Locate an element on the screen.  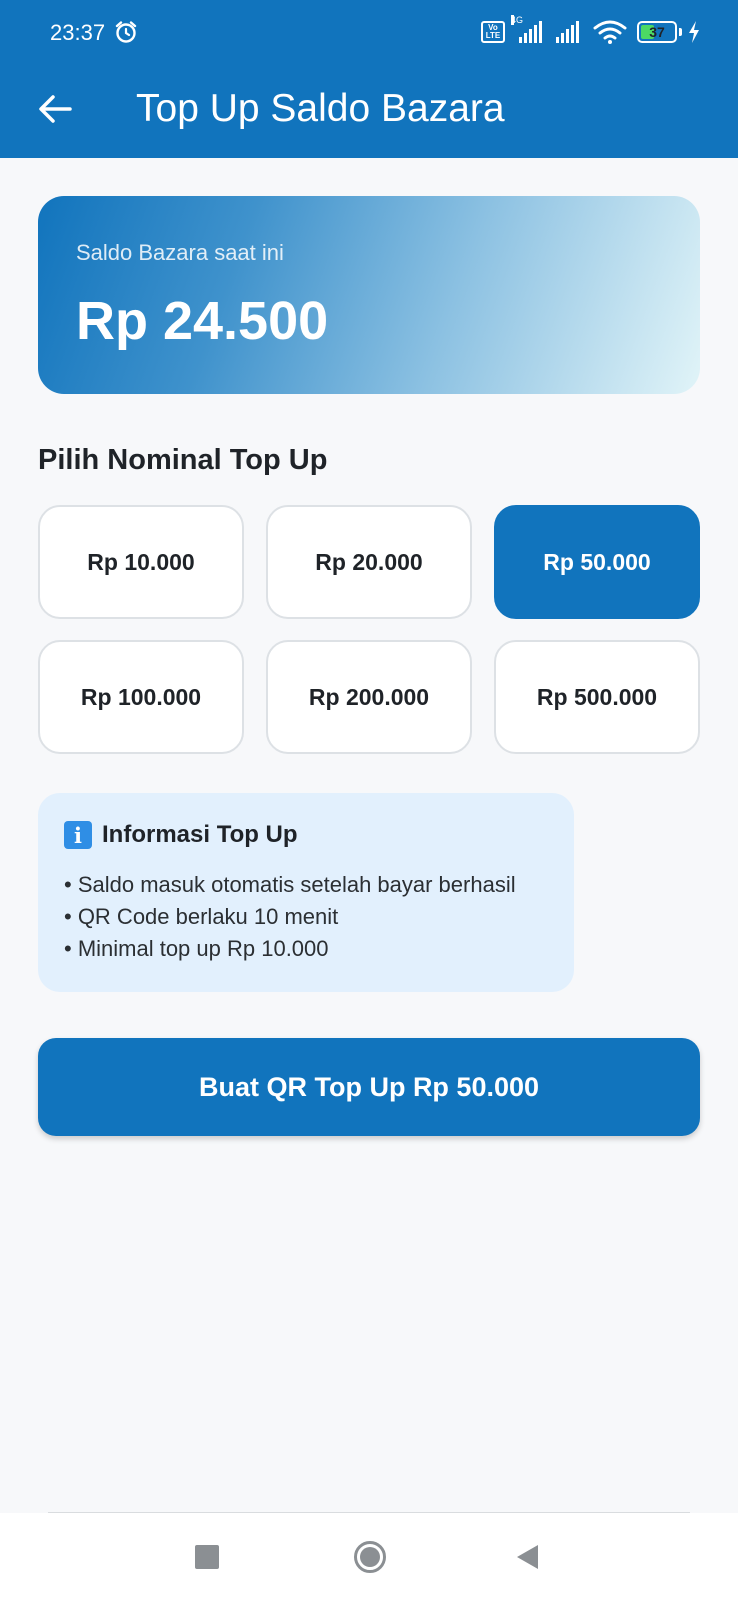
create-qr-button: Buat QR Top Up Rp 50.000 is located at coordinates (369, 1087).